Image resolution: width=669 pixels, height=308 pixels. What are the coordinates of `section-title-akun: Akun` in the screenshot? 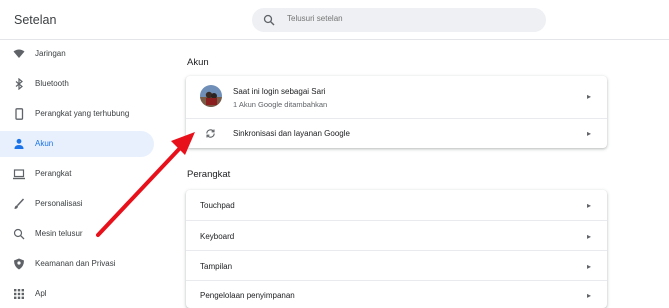 It's located at (198, 62).